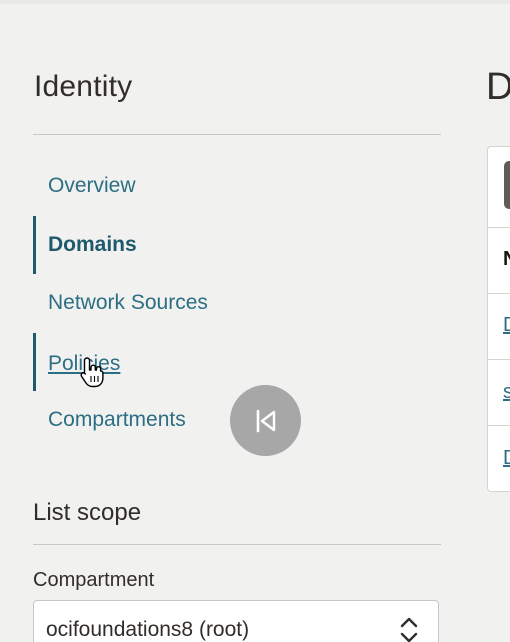  Describe the element at coordinates (94, 580) in the screenshot. I see `compartment-label: Compartment` at that location.